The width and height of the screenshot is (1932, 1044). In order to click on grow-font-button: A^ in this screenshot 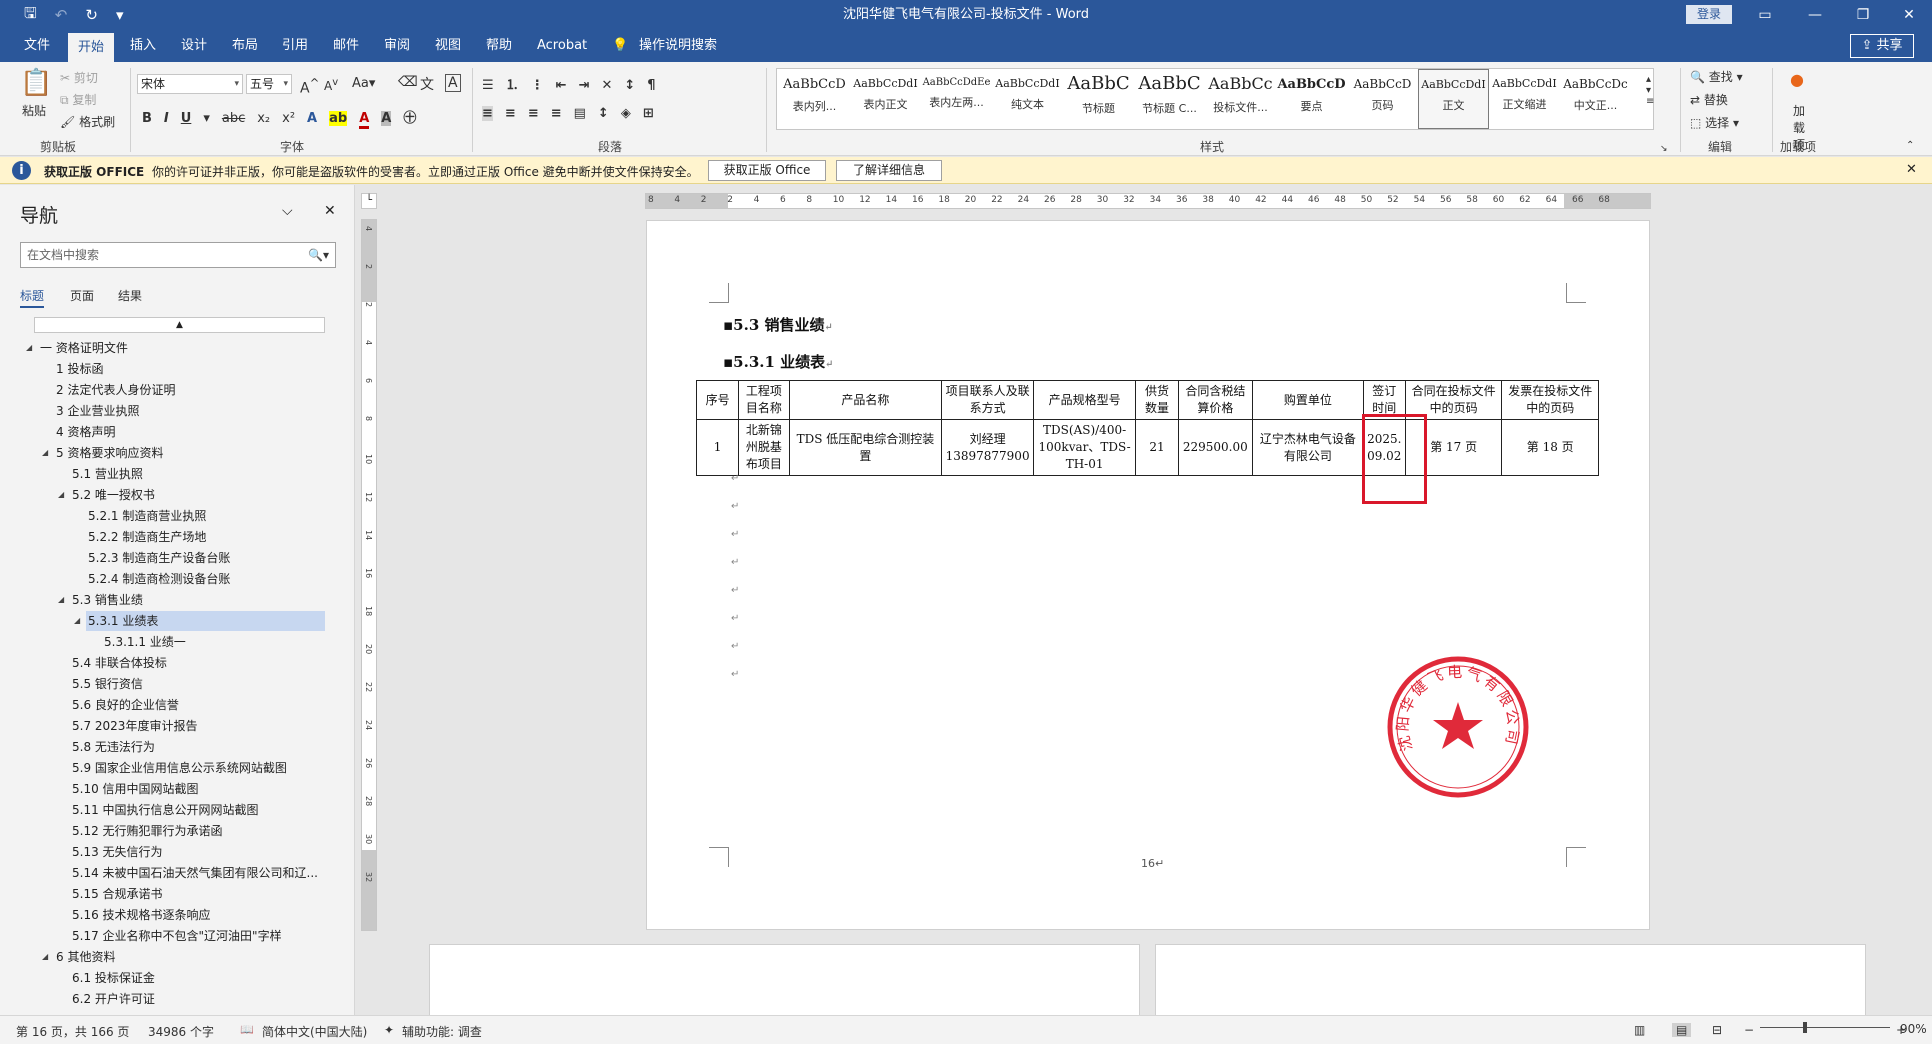, I will do `click(309, 86)`.